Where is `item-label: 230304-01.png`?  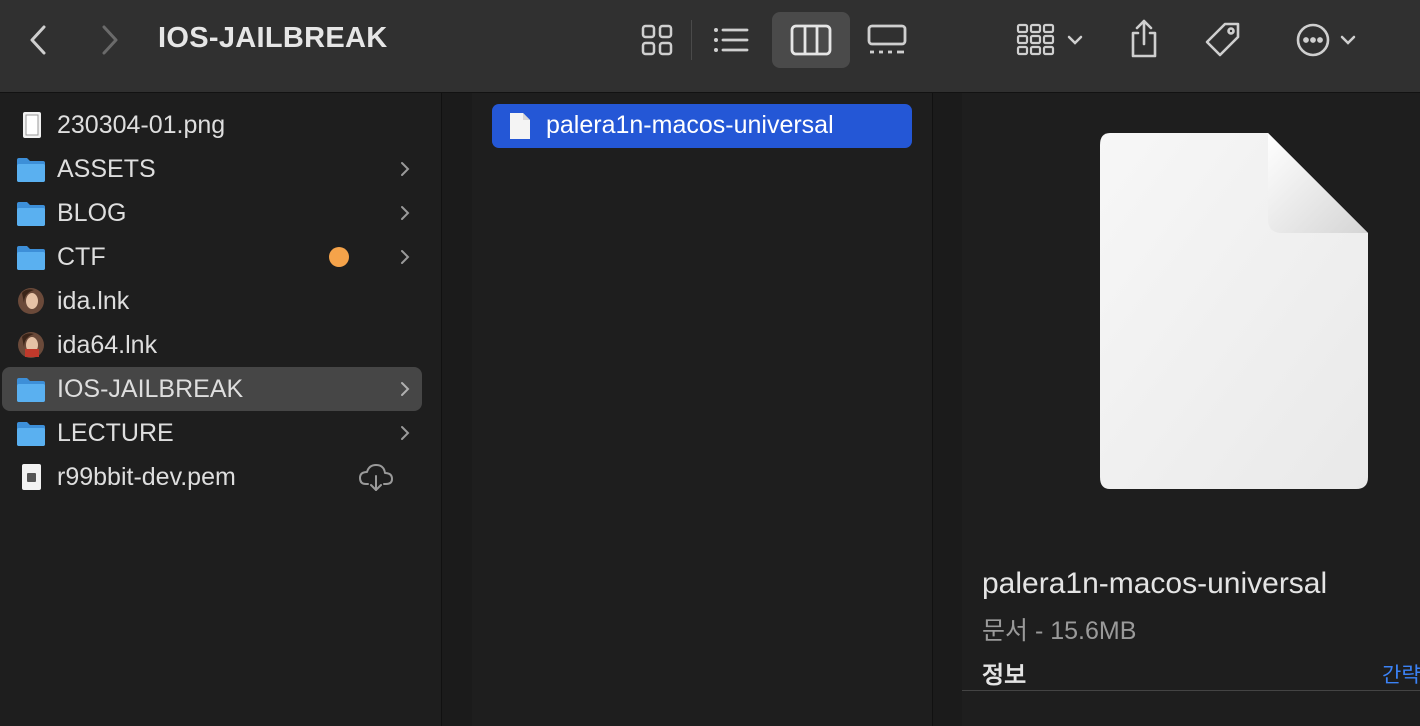 item-label: 230304-01.png is located at coordinates (141, 125).